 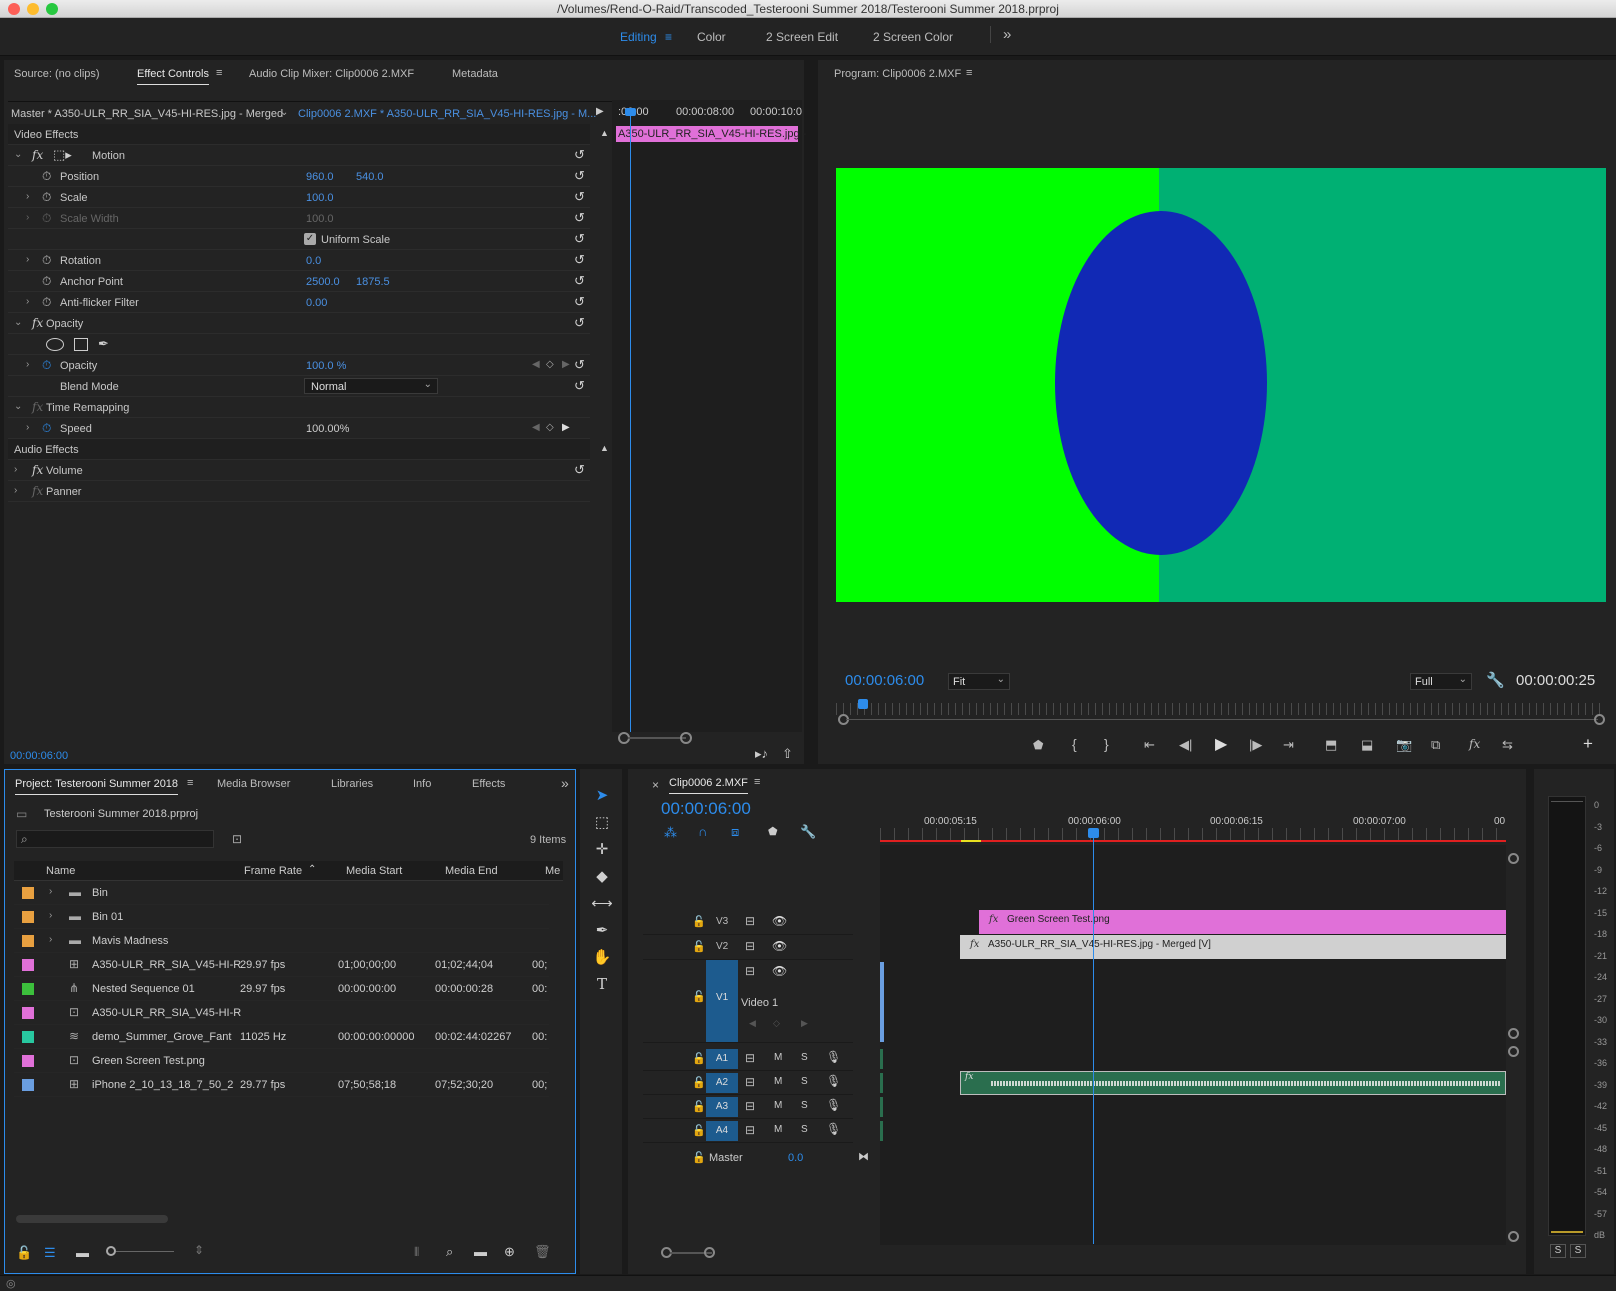 I want to click on multi-camera-icon: ⇆, so click(x=1507, y=745).